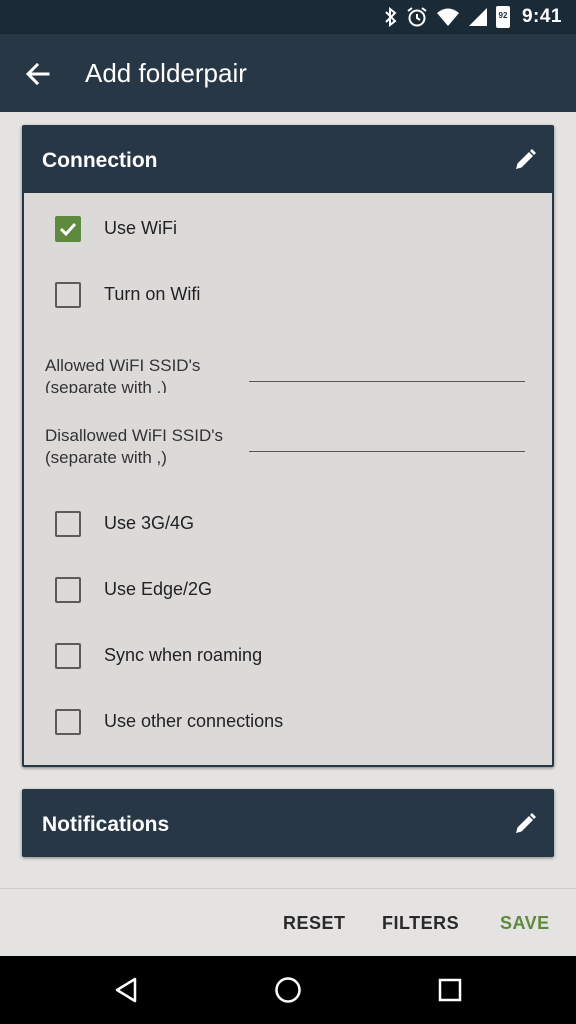 This screenshot has width=576, height=1024. Describe the element at coordinates (123, 374) in the screenshot. I see `allowed-ssid-label: Allowed WiFI SSID's (separate with ,)` at that location.